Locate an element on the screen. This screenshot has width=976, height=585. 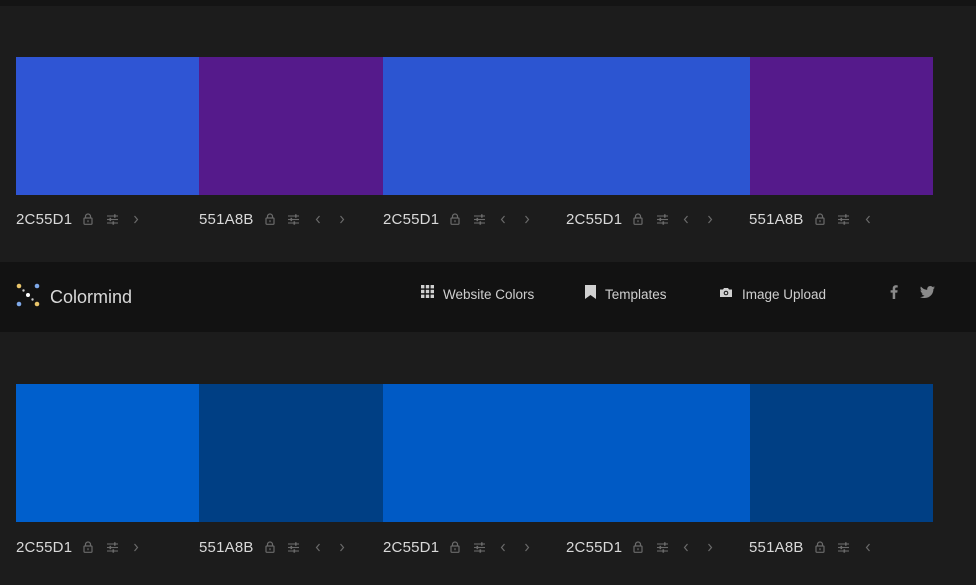
brand-name: Colormind is located at coordinates (91, 296).